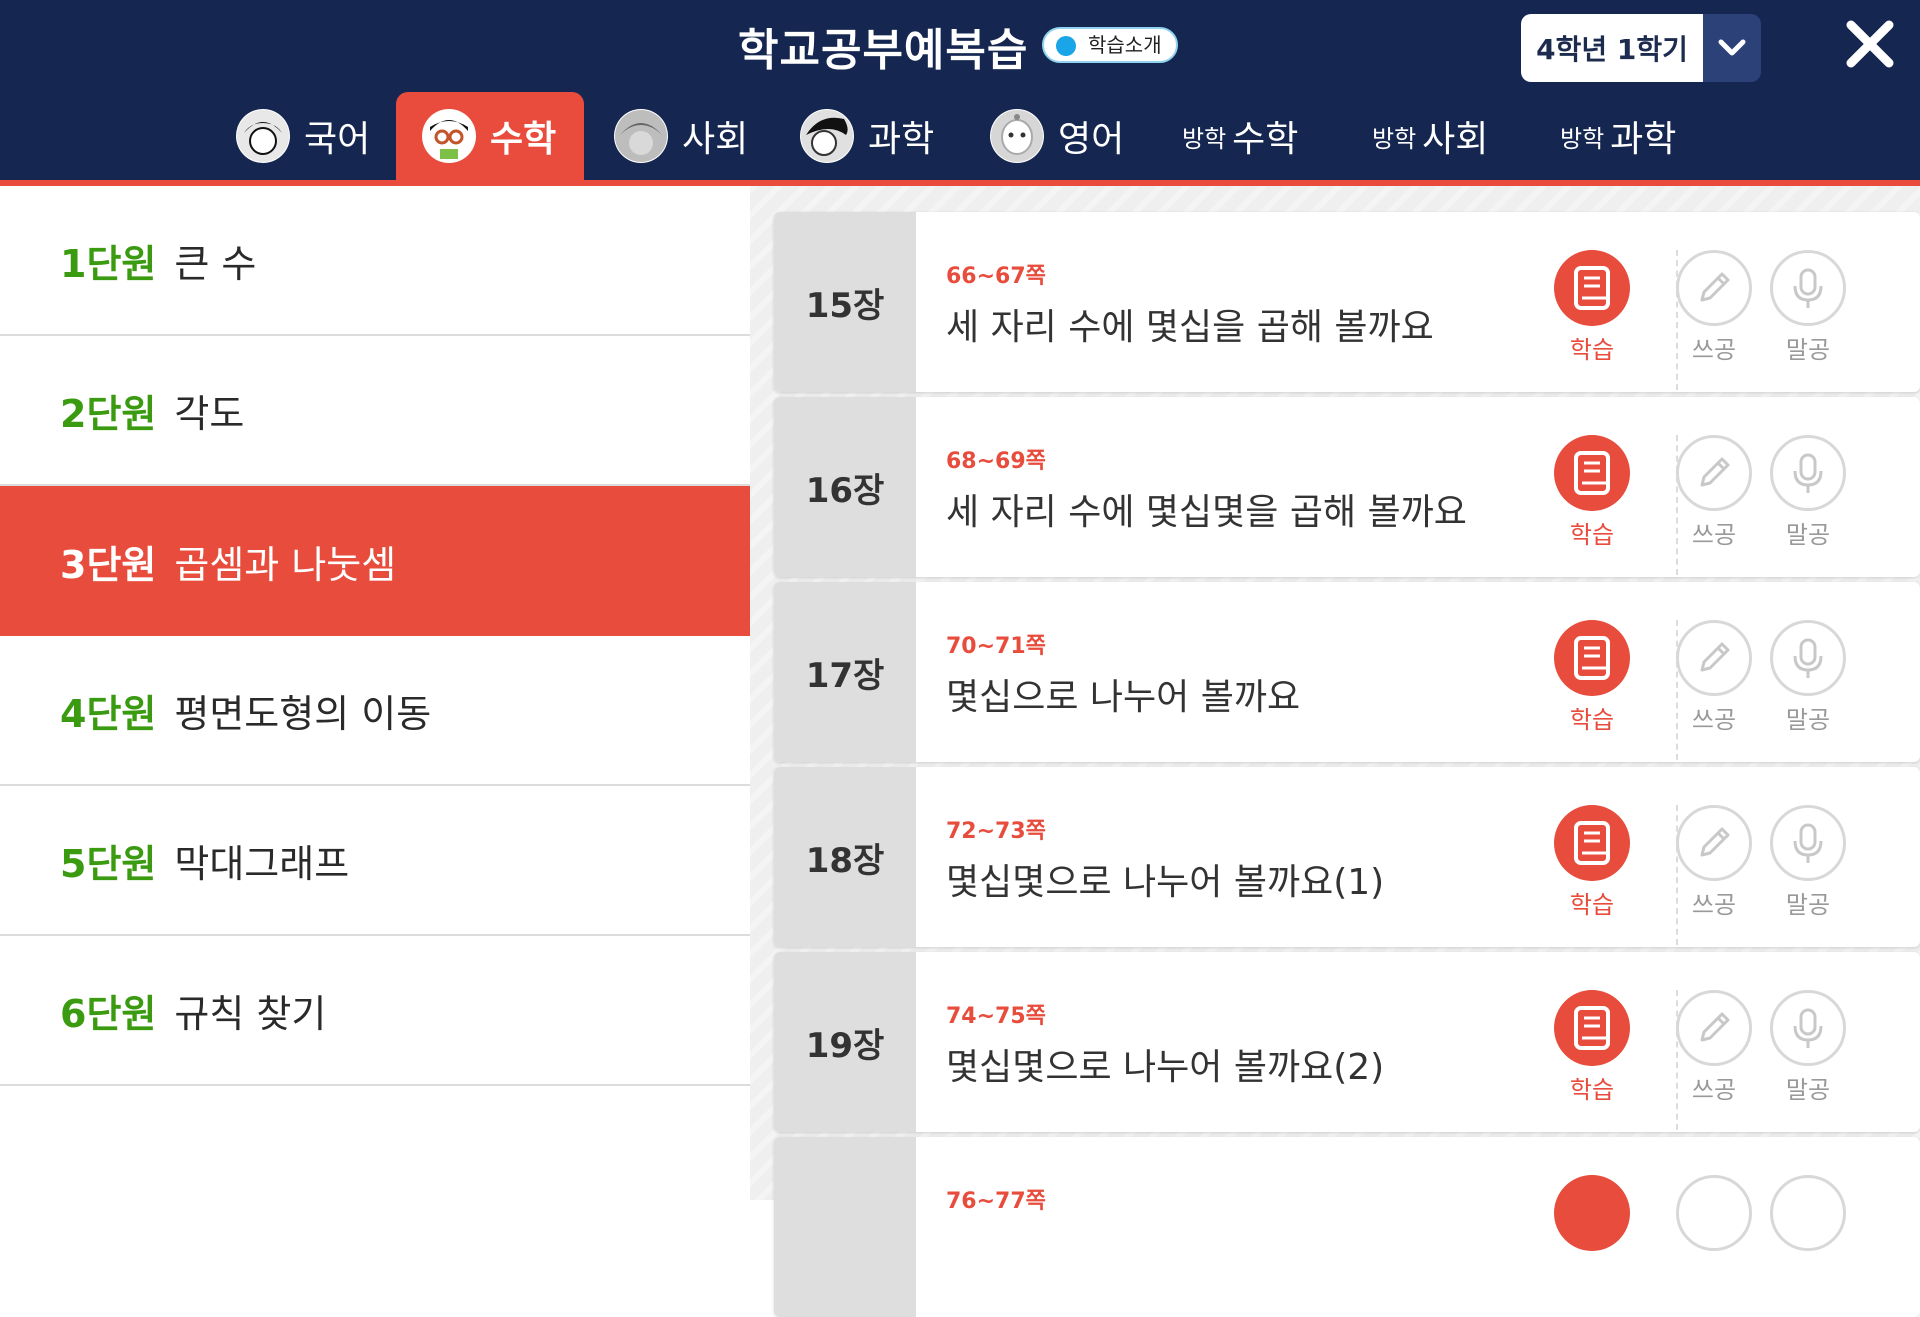 The height and width of the screenshot is (1317, 1920). Describe the element at coordinates (1347, 1227) in the screenshot. I see `chapter-card: 76~77쪽` at that location.